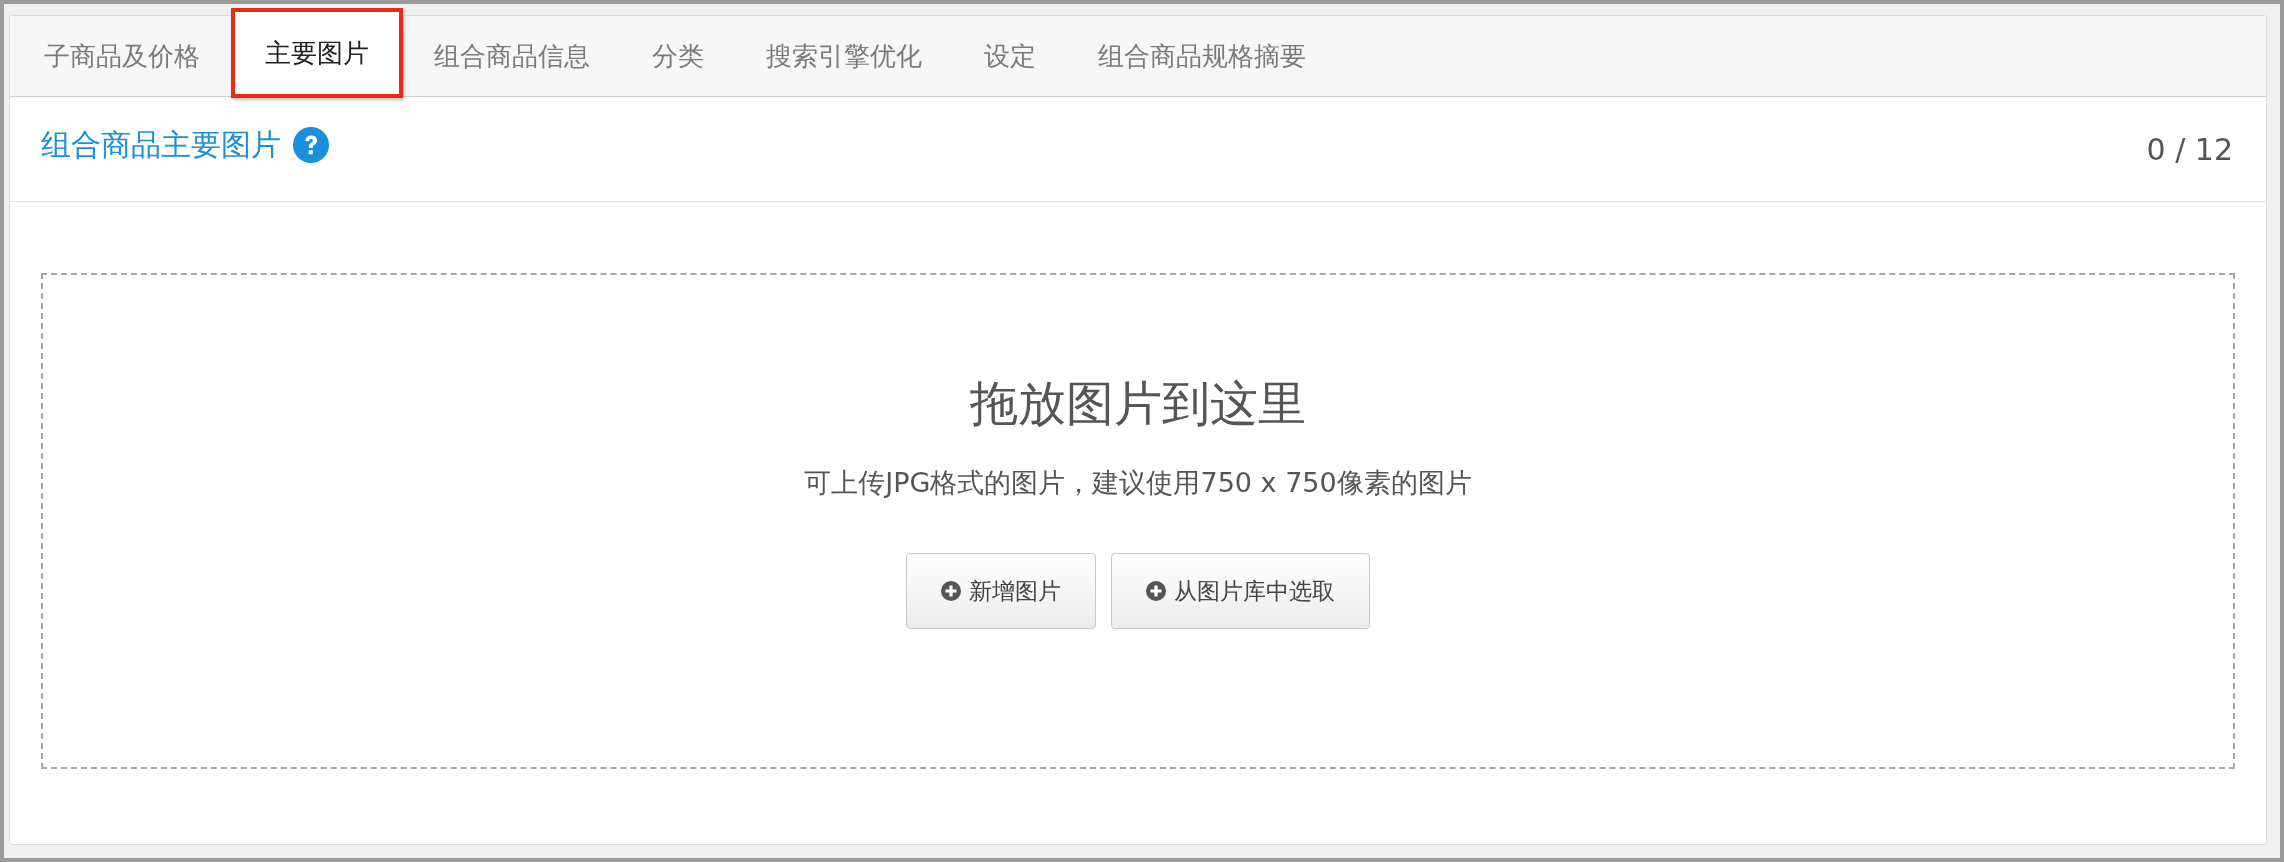  I want to click on section-title: 组合商品主要图片, so click(161, 144).